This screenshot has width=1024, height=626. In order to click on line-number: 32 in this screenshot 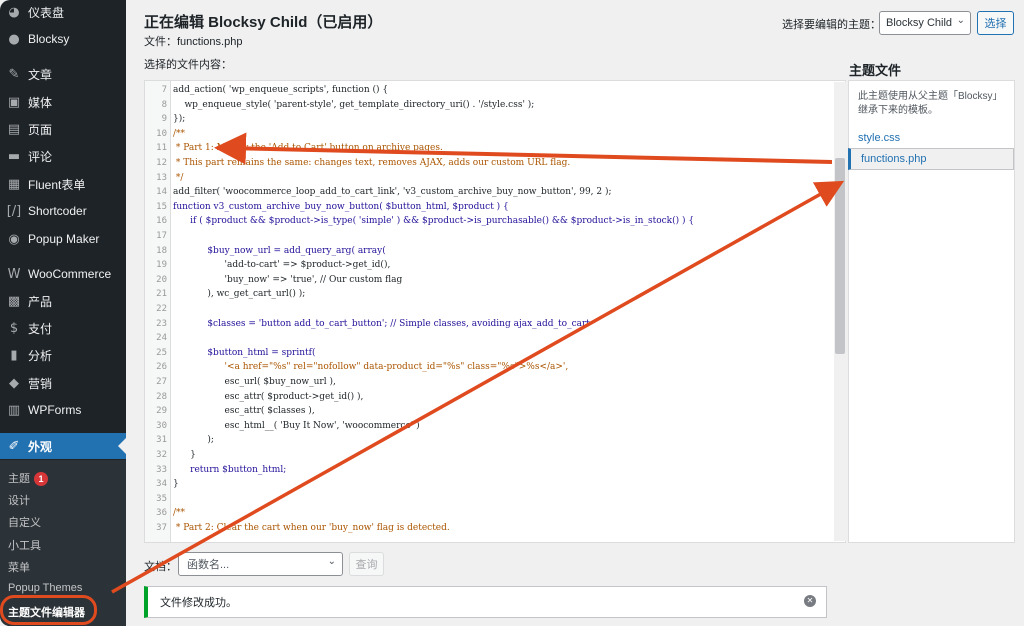, I will do `click(161, 455)`.